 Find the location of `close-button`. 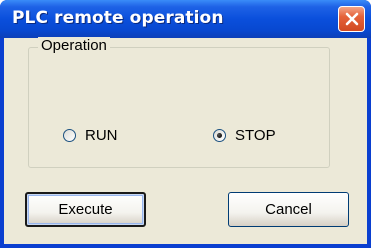

close-button is located at coordinates (351, 19).